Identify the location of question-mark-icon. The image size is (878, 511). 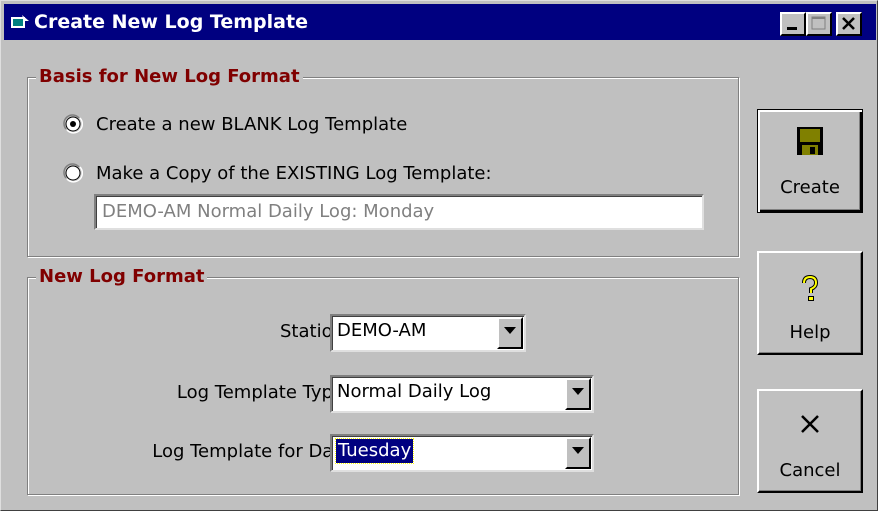
(810, 288).